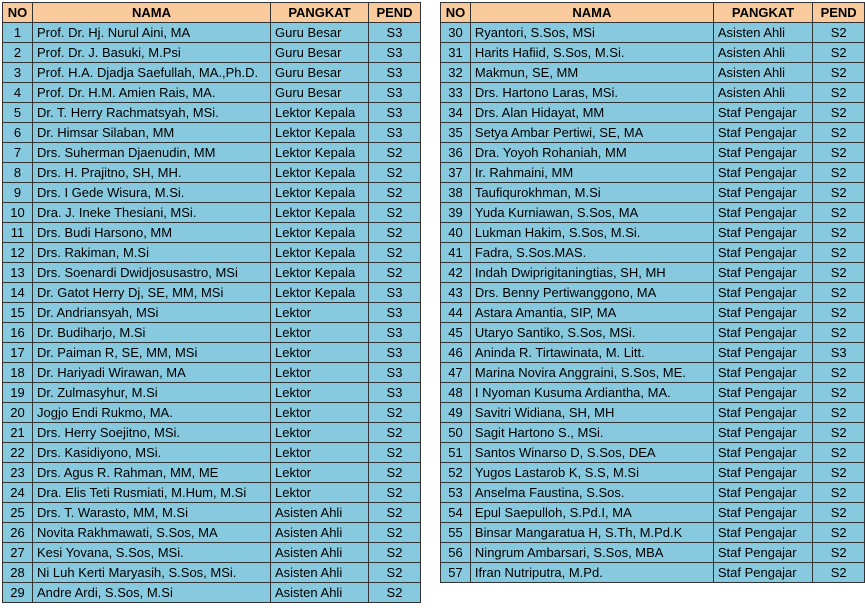 Image resolution: width=865 pixels, height=610 pixels. What do you see at coordinates (591, 552) in the screenshot?
I see `cell-nama: Ningrum Ambarsari, S.Sos, MBA` at bounding box center [591, 552].